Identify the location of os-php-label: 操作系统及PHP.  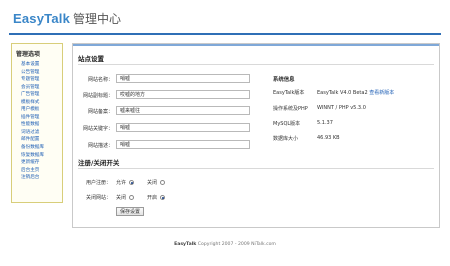
(290, 109).